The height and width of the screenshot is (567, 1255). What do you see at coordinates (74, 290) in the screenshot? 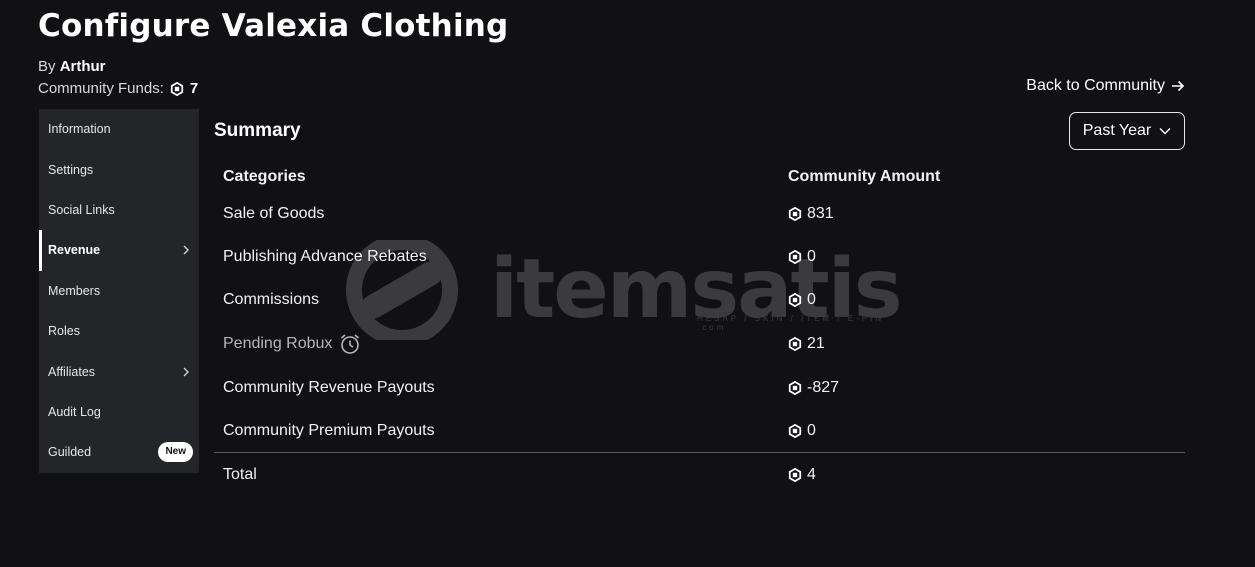
I see `sidebar-item-label: Members` at bounding box center [74, 290].